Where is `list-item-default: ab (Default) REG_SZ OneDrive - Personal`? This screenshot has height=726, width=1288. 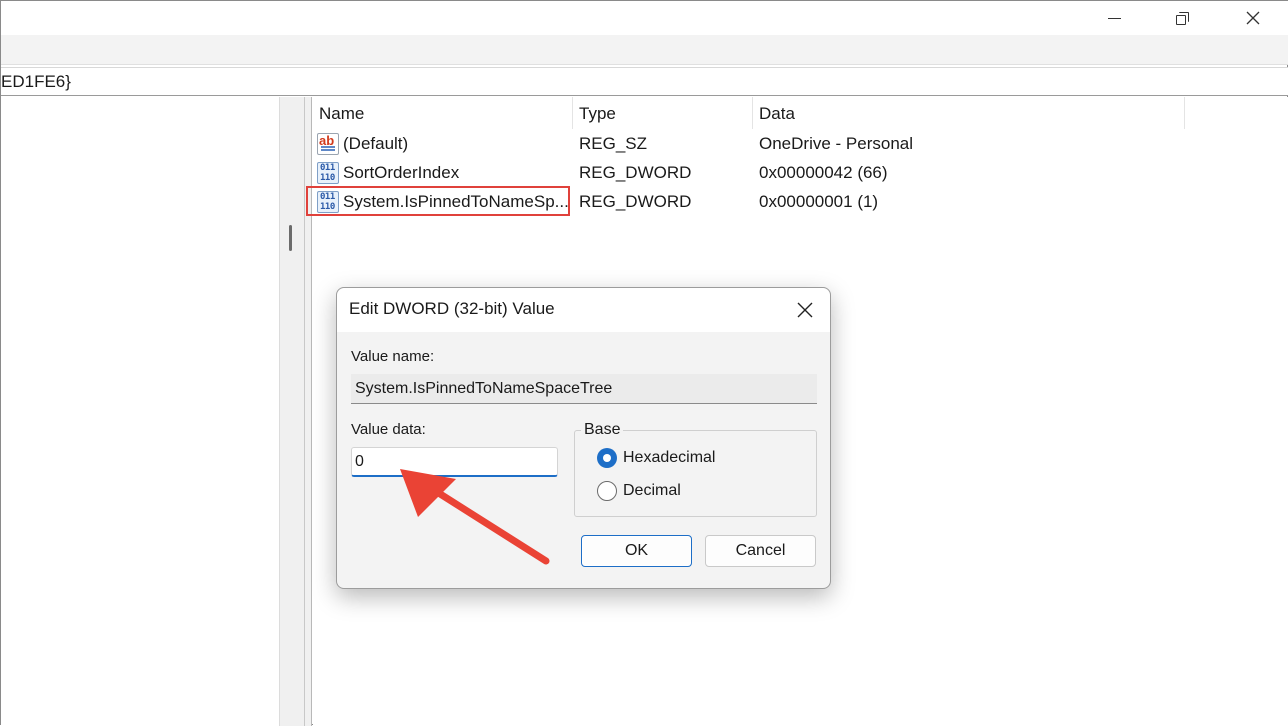 list-item-default: ab (Default) REG_SZ OneDrive - Personal is located at coordinates (763, 144).